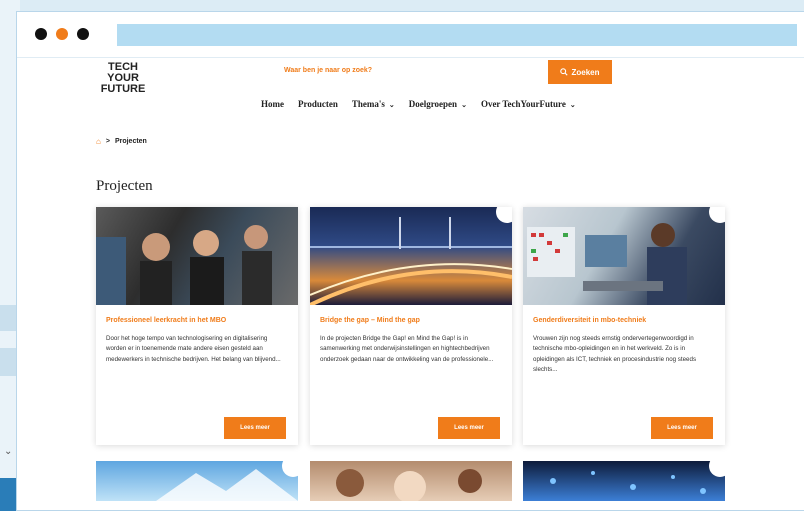  What do you see at coordinates (83, 34) in the screenshot?
I see `window-maximize-dot` at bounding box center [83, 34].